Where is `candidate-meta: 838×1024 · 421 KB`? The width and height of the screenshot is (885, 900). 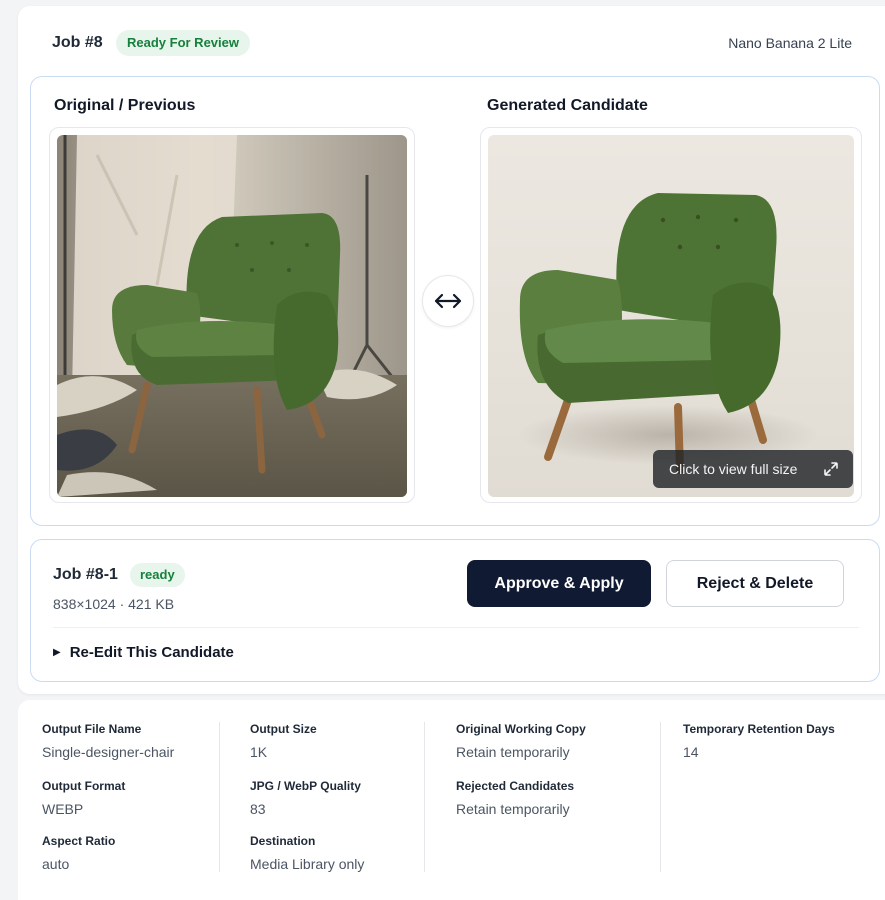 candidate-meta: 838×1024 · 421 KB is located at coordinates (114, 604).